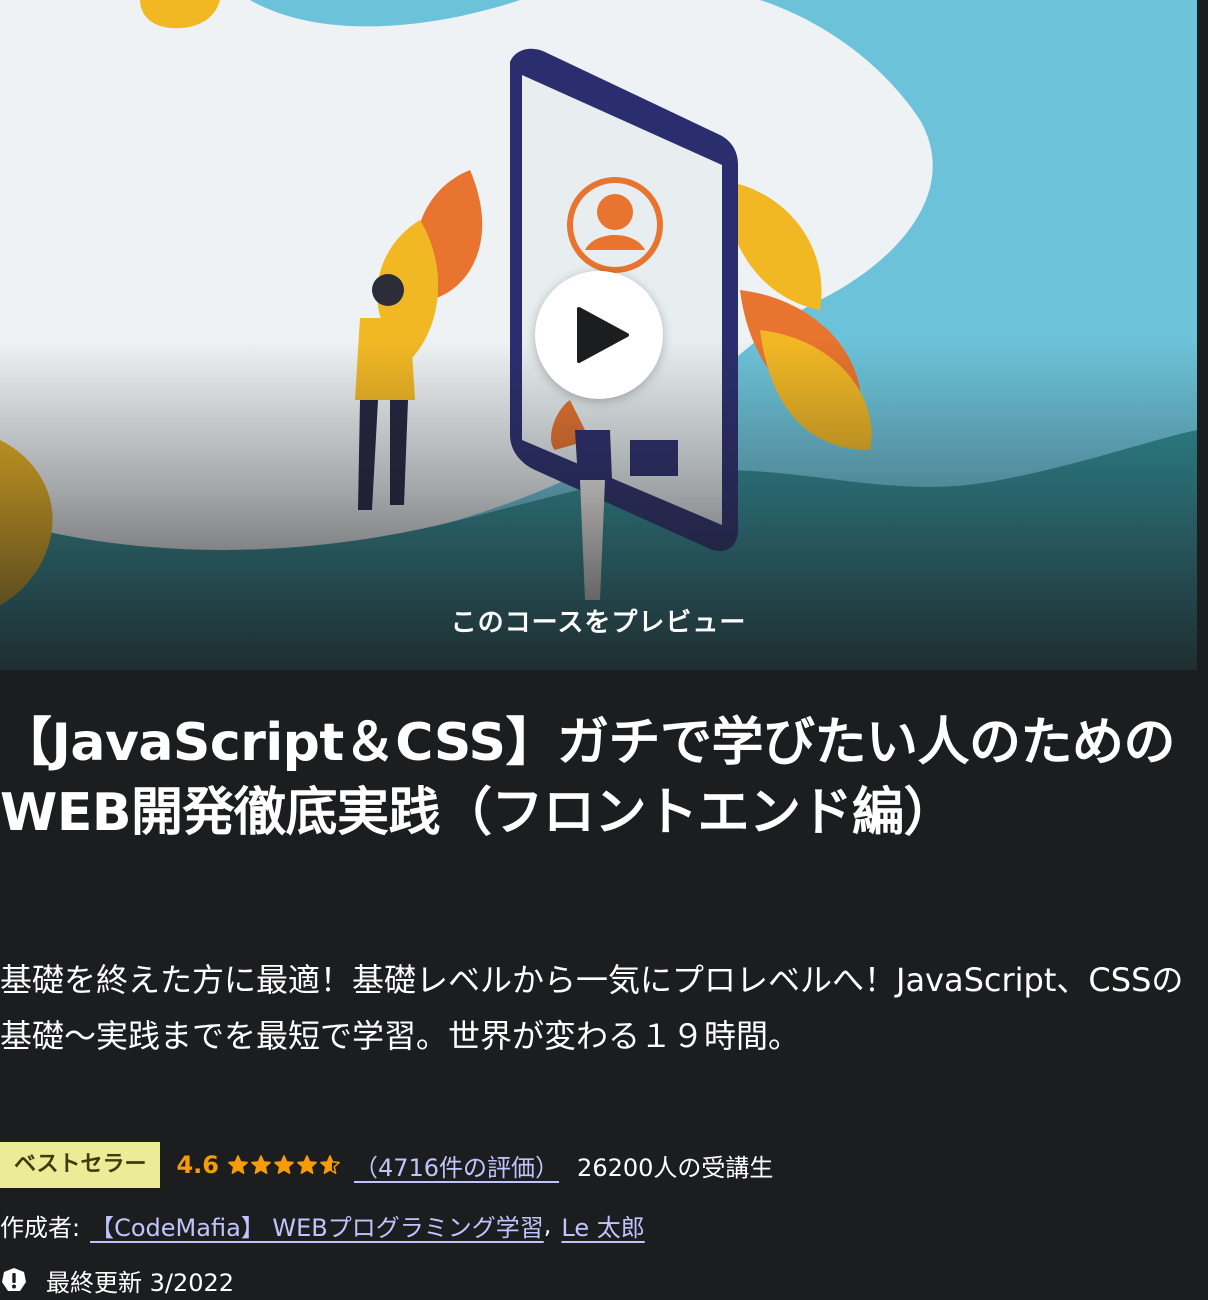  I want to click on rating-value: 4.6, so click(197, 1165).